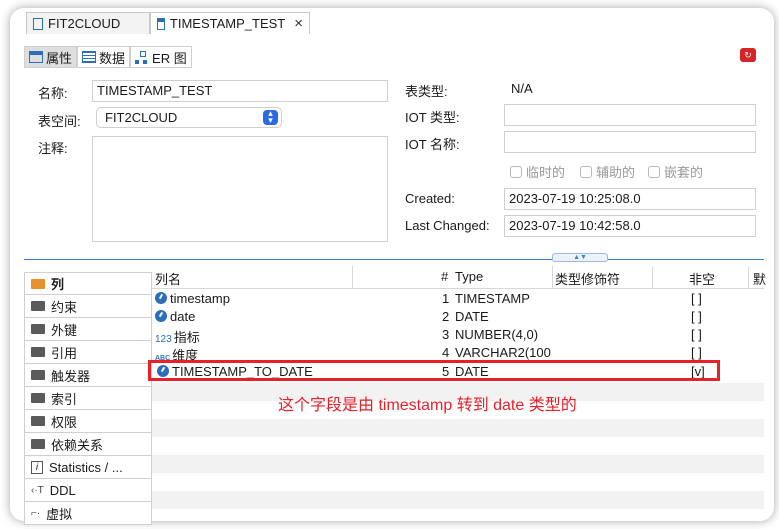 Image resolution: width=779 pixels, height=529 pixels. I want to click on auxiliary-checkbox: 辅助的, so click(607, 171).